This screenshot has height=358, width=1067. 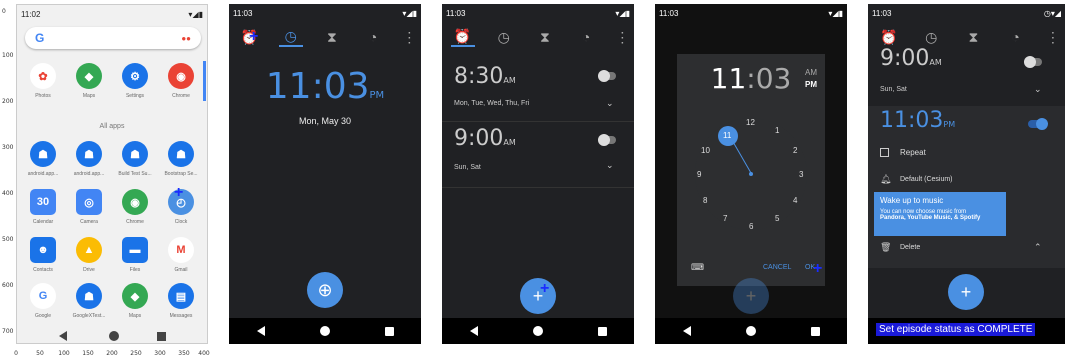 What do you see at coordinates (538, 91) in the screenshot?
I see `alarm-item: 8:30AM Mon, Tue, Wed, Thu, Fri ⌄` at bounding box center [538, 91].